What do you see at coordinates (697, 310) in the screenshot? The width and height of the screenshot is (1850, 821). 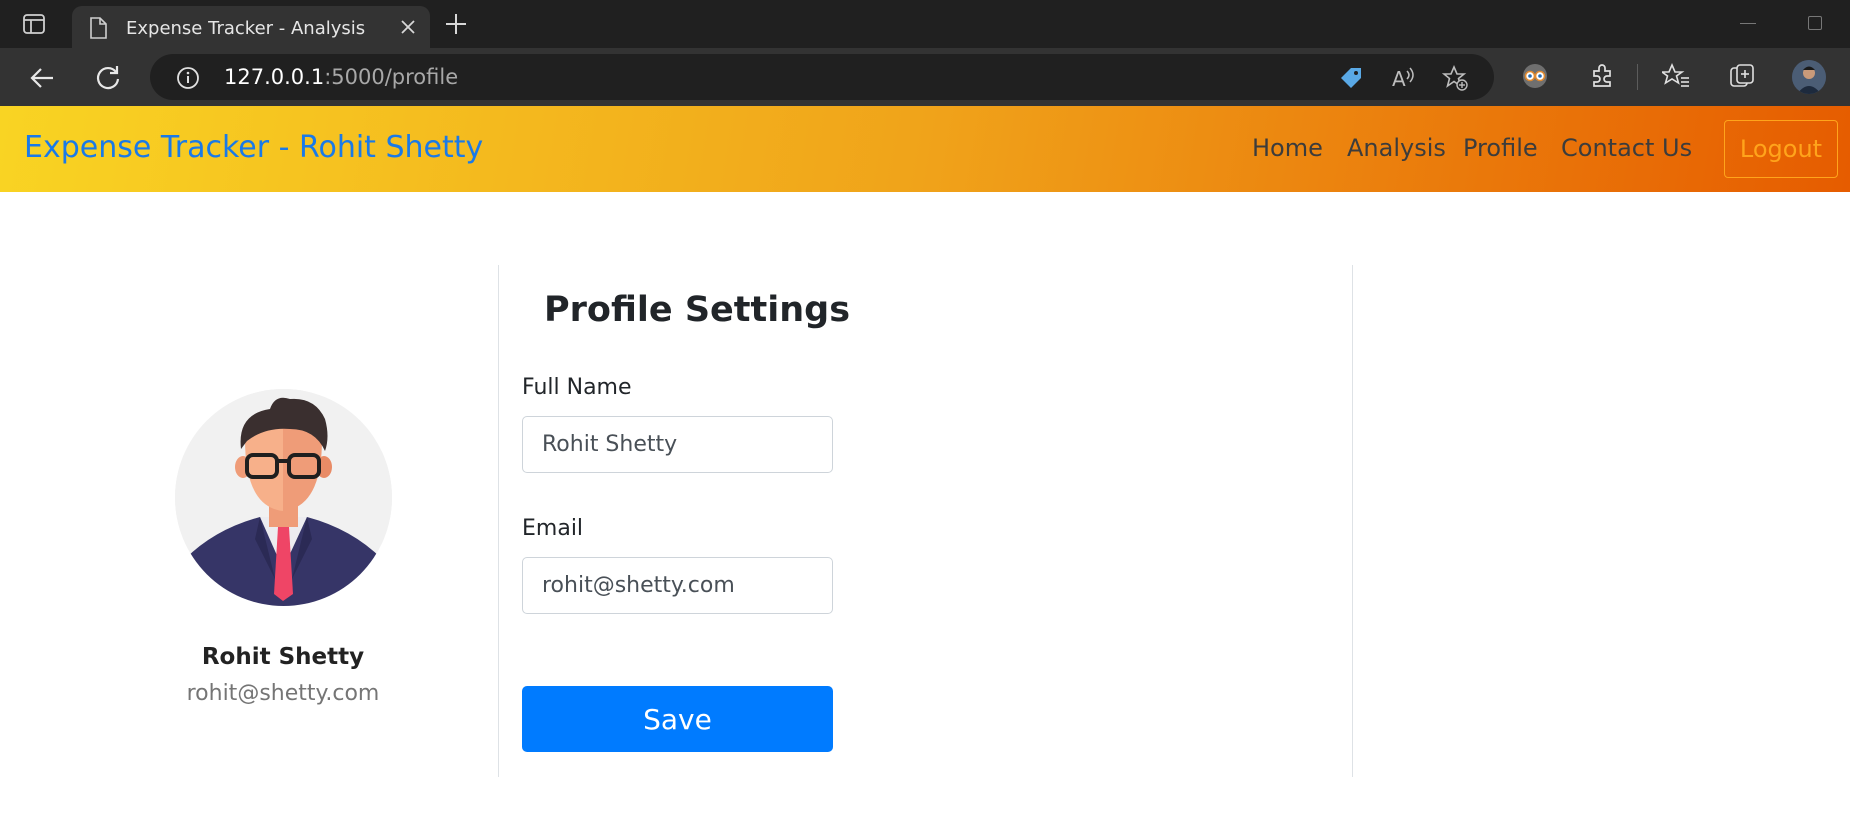 I see `settings-title: Profile Settings` at bounding box center [697, 310].